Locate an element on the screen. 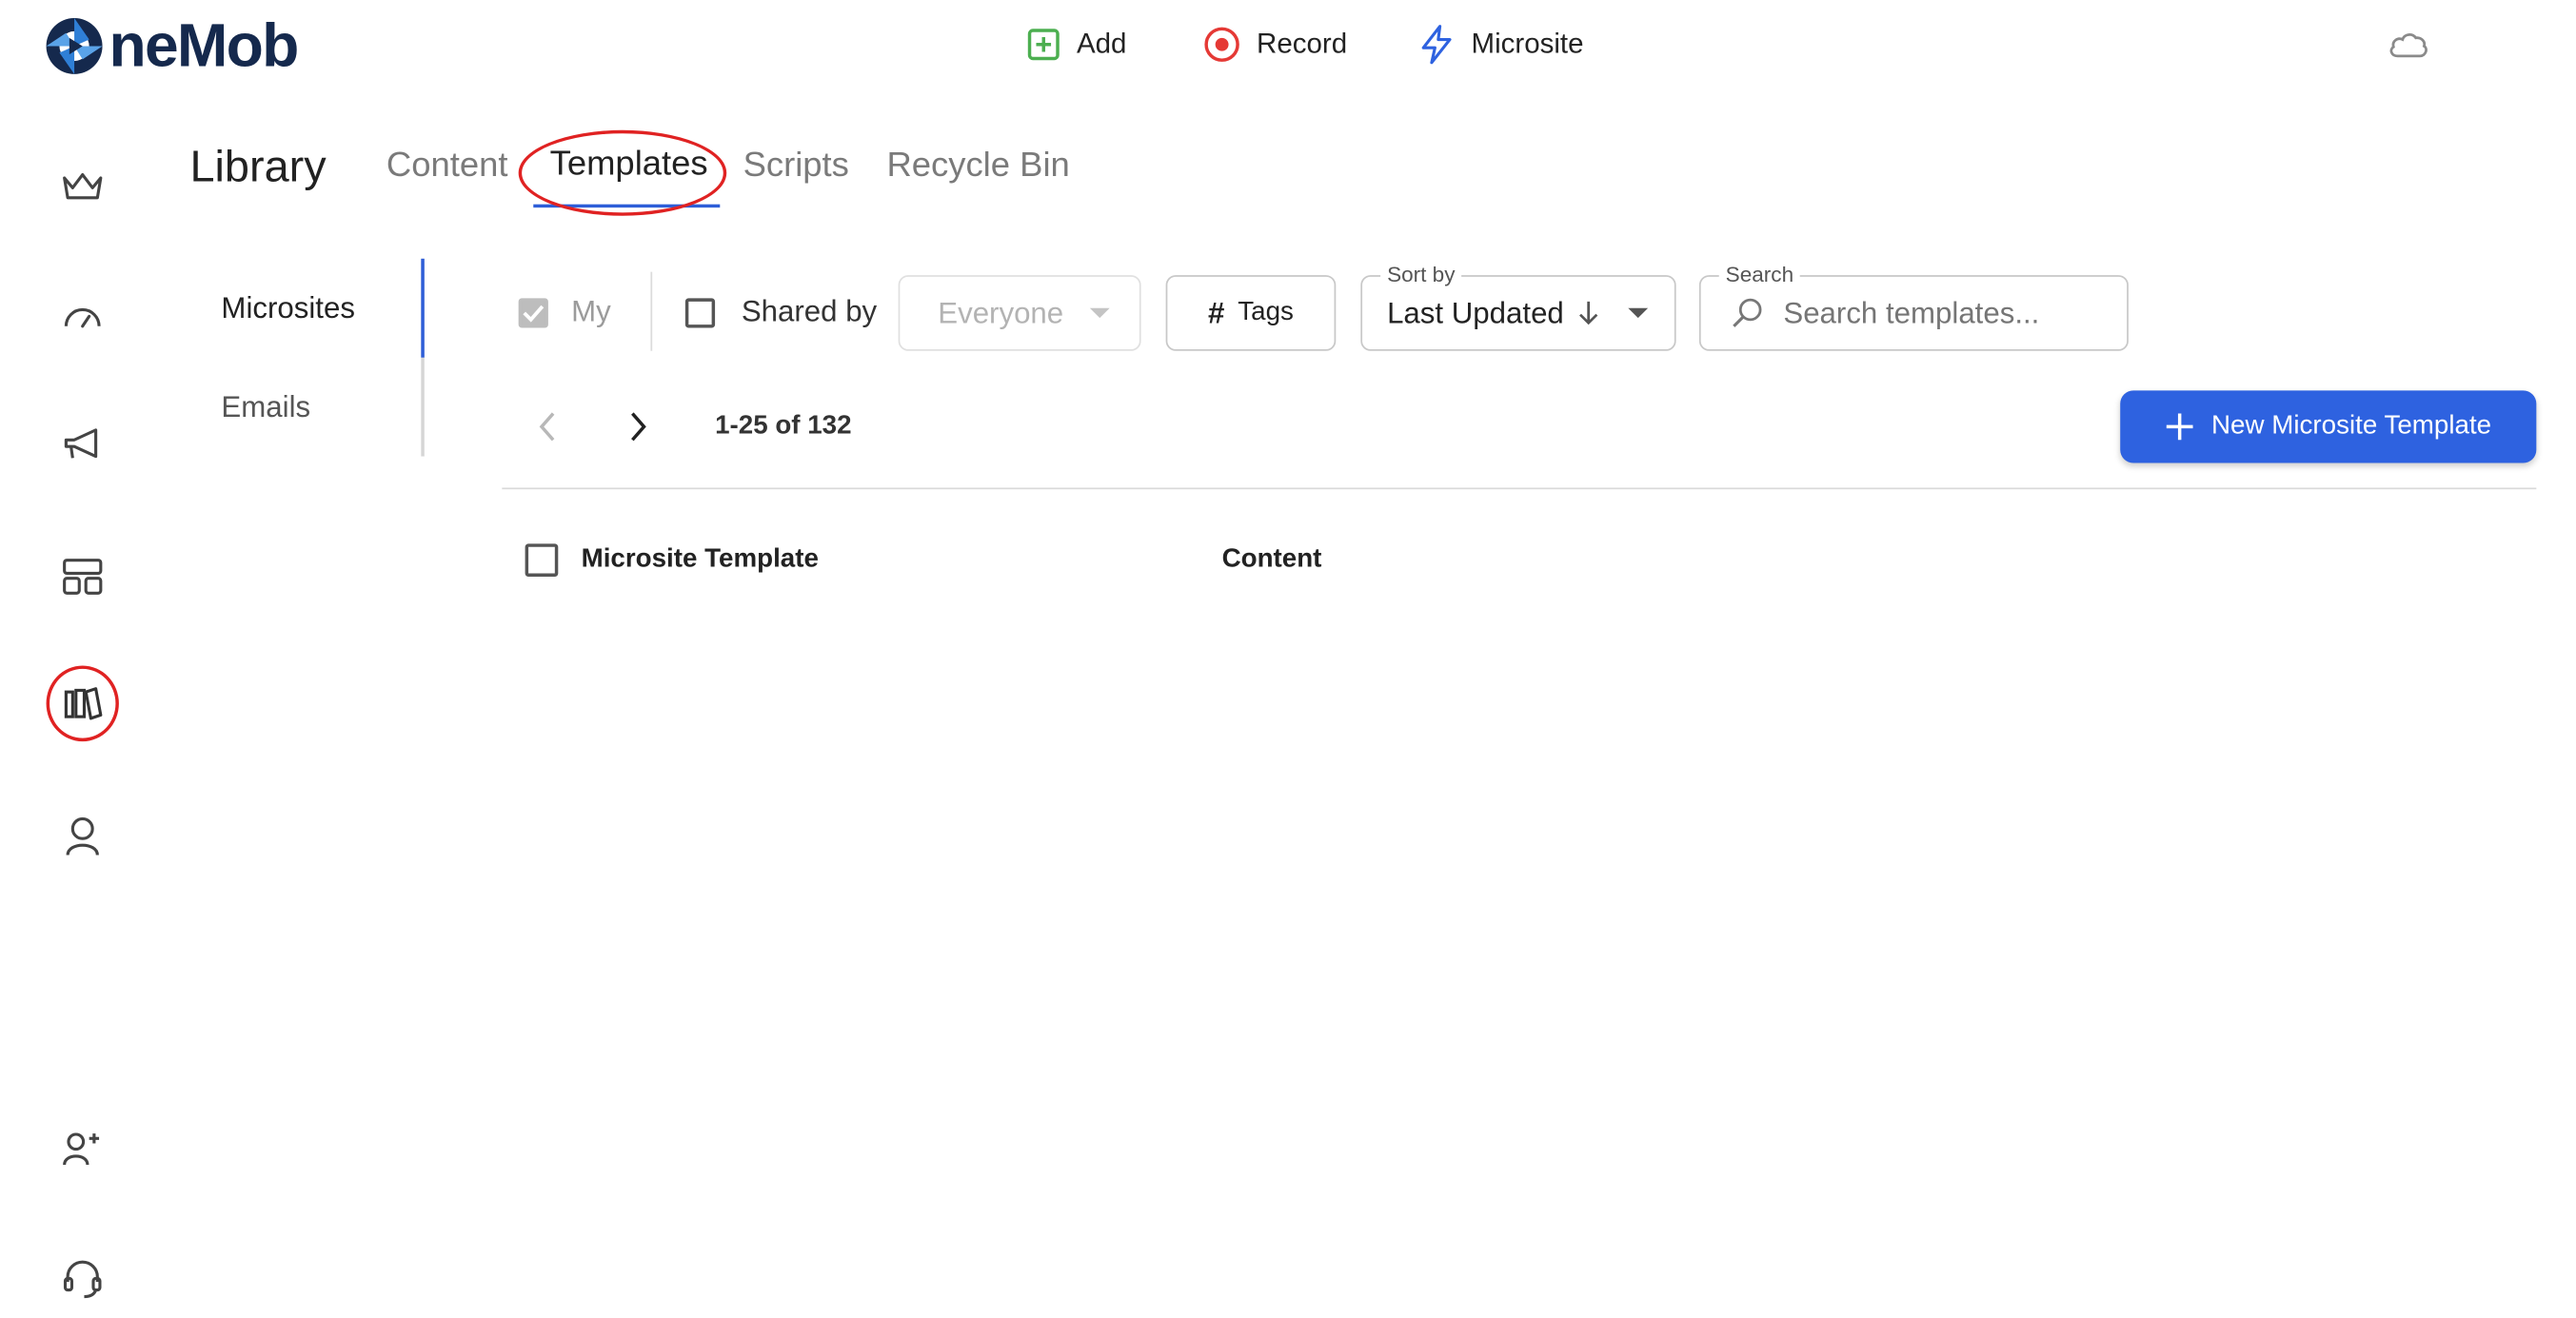 The width and height of the screenshot is (2576, 1318). add-button: Add is located at coordinates (1077, 45).